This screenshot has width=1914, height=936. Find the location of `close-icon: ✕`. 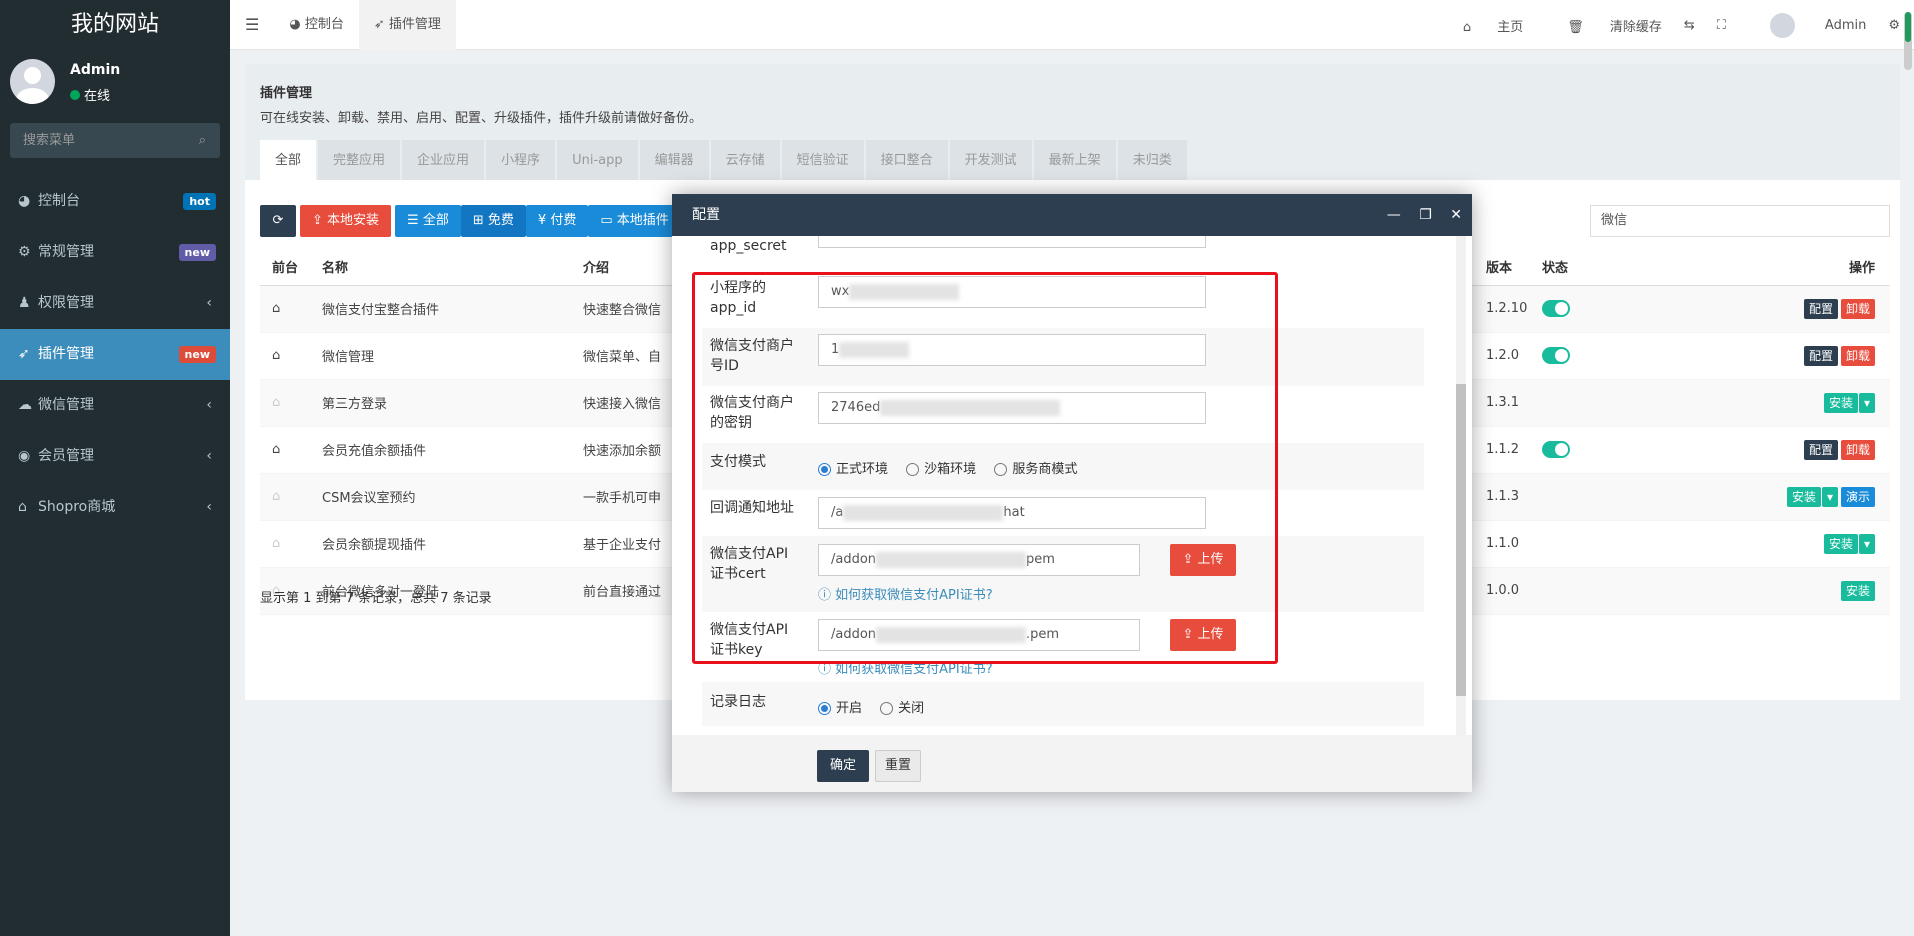

close-icon: ✕ is located at coordinates (1456, 215).